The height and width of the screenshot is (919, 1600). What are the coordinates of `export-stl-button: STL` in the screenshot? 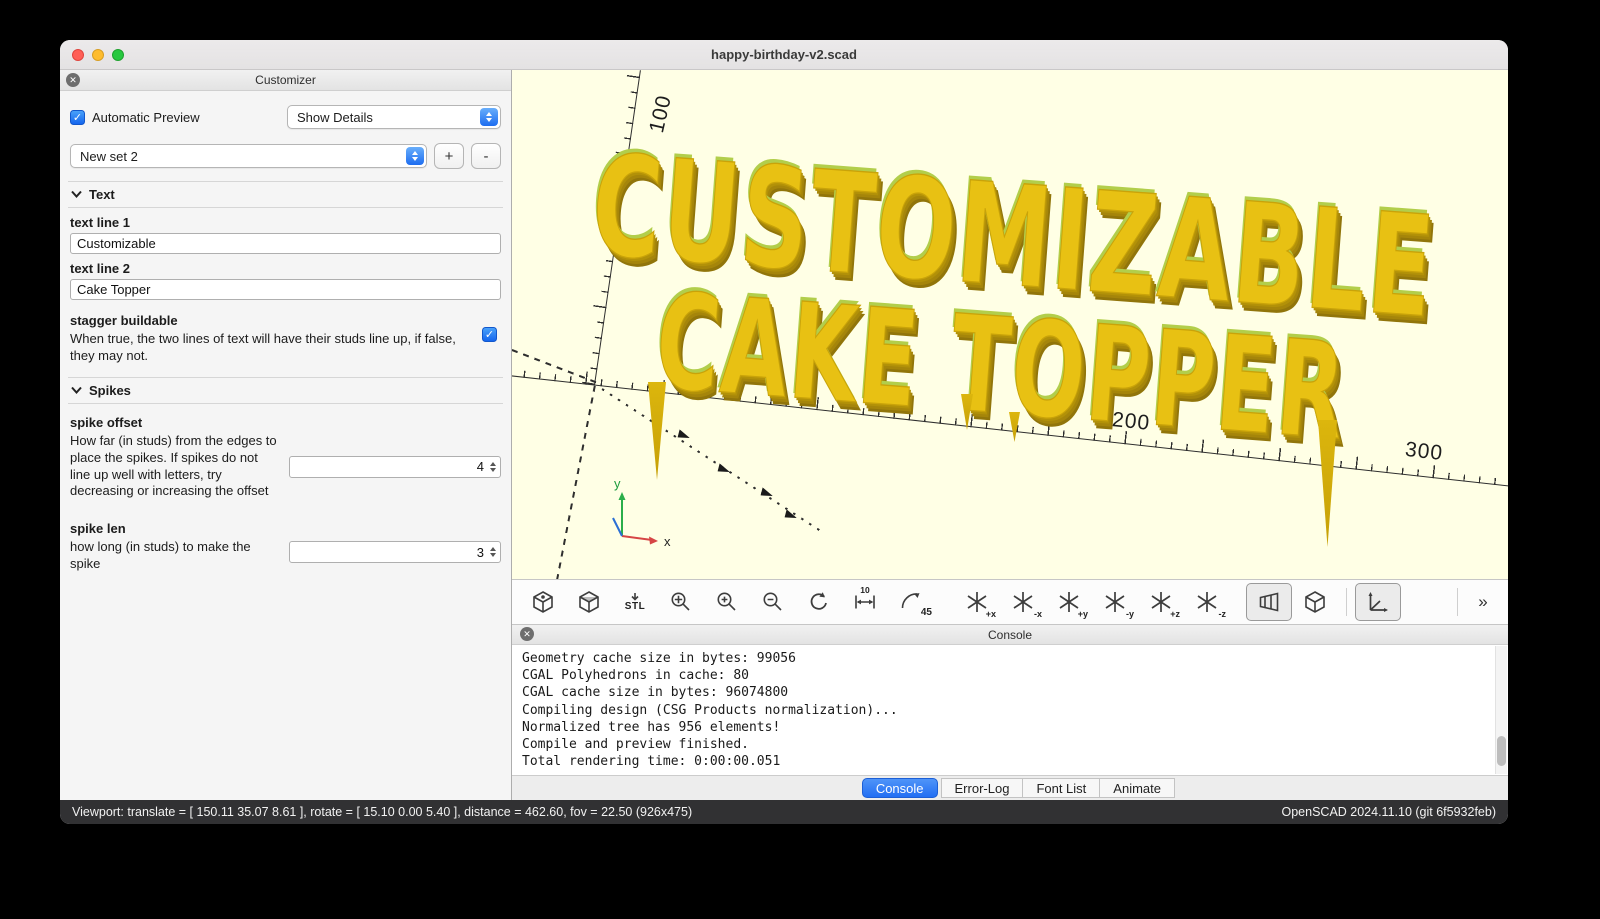 It's located at (635, 602).